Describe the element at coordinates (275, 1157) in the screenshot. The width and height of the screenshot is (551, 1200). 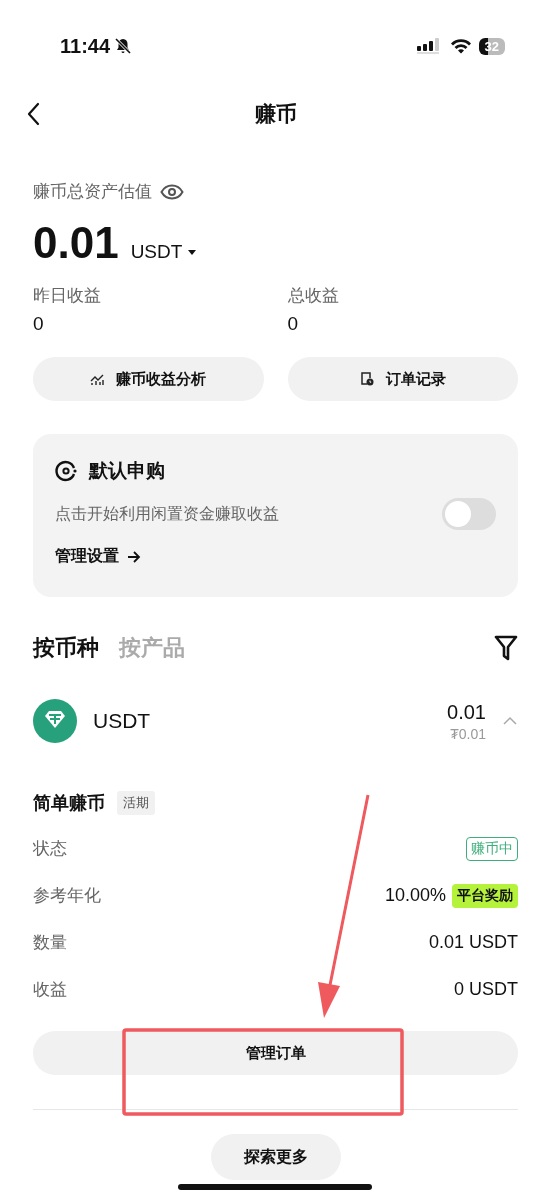
I see `explore-more-button: 探索更多` at that location.